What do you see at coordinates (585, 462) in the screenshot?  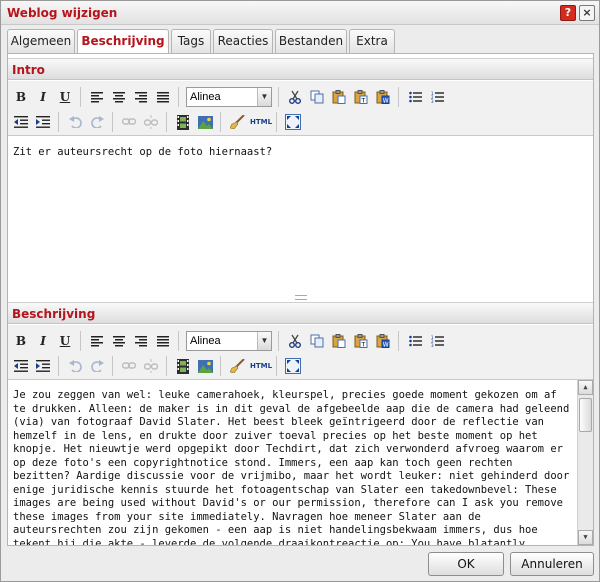 I see `description-scrollbar: ▲ ▼` at bounding box center [585, 462].